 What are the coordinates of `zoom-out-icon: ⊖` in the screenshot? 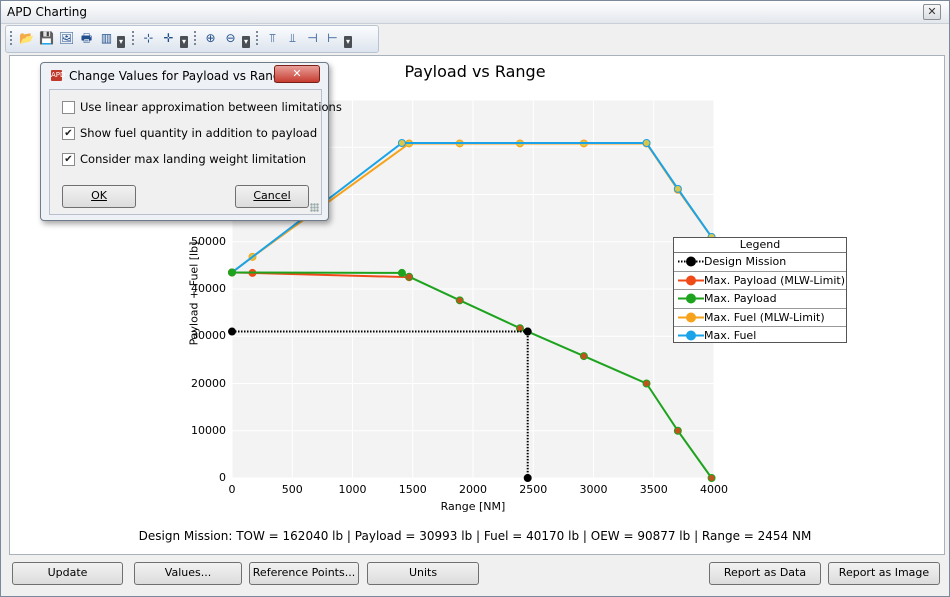 It's located at (230, 38).